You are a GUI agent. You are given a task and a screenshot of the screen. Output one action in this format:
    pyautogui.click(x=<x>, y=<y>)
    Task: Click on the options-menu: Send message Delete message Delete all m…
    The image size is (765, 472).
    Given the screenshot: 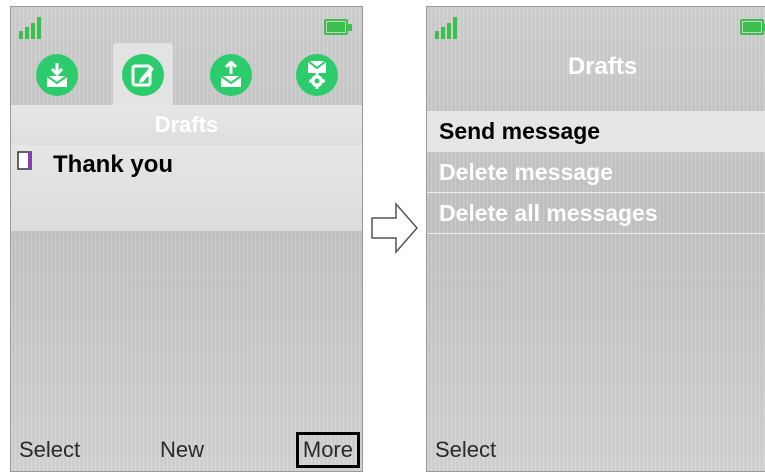 What is the action you would take?
    pyautogui.click(x=596, y=172)
    